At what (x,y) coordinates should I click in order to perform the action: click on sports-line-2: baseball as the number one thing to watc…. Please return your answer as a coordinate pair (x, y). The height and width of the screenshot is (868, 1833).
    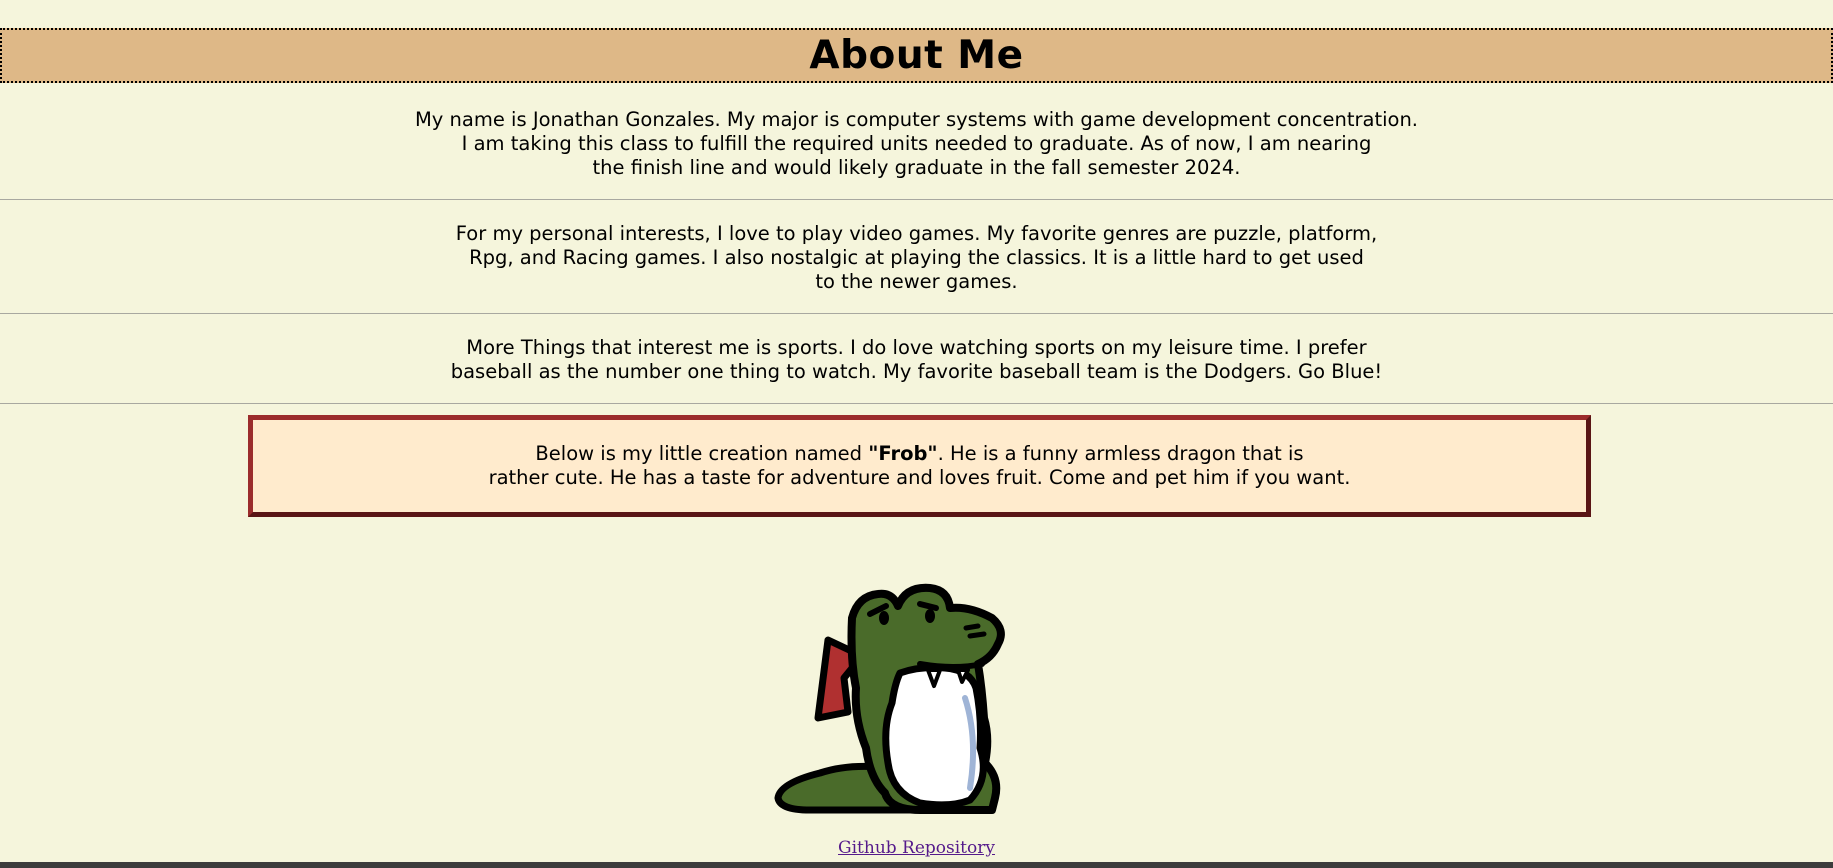
    Looking at the image, I should click on (916, 371).